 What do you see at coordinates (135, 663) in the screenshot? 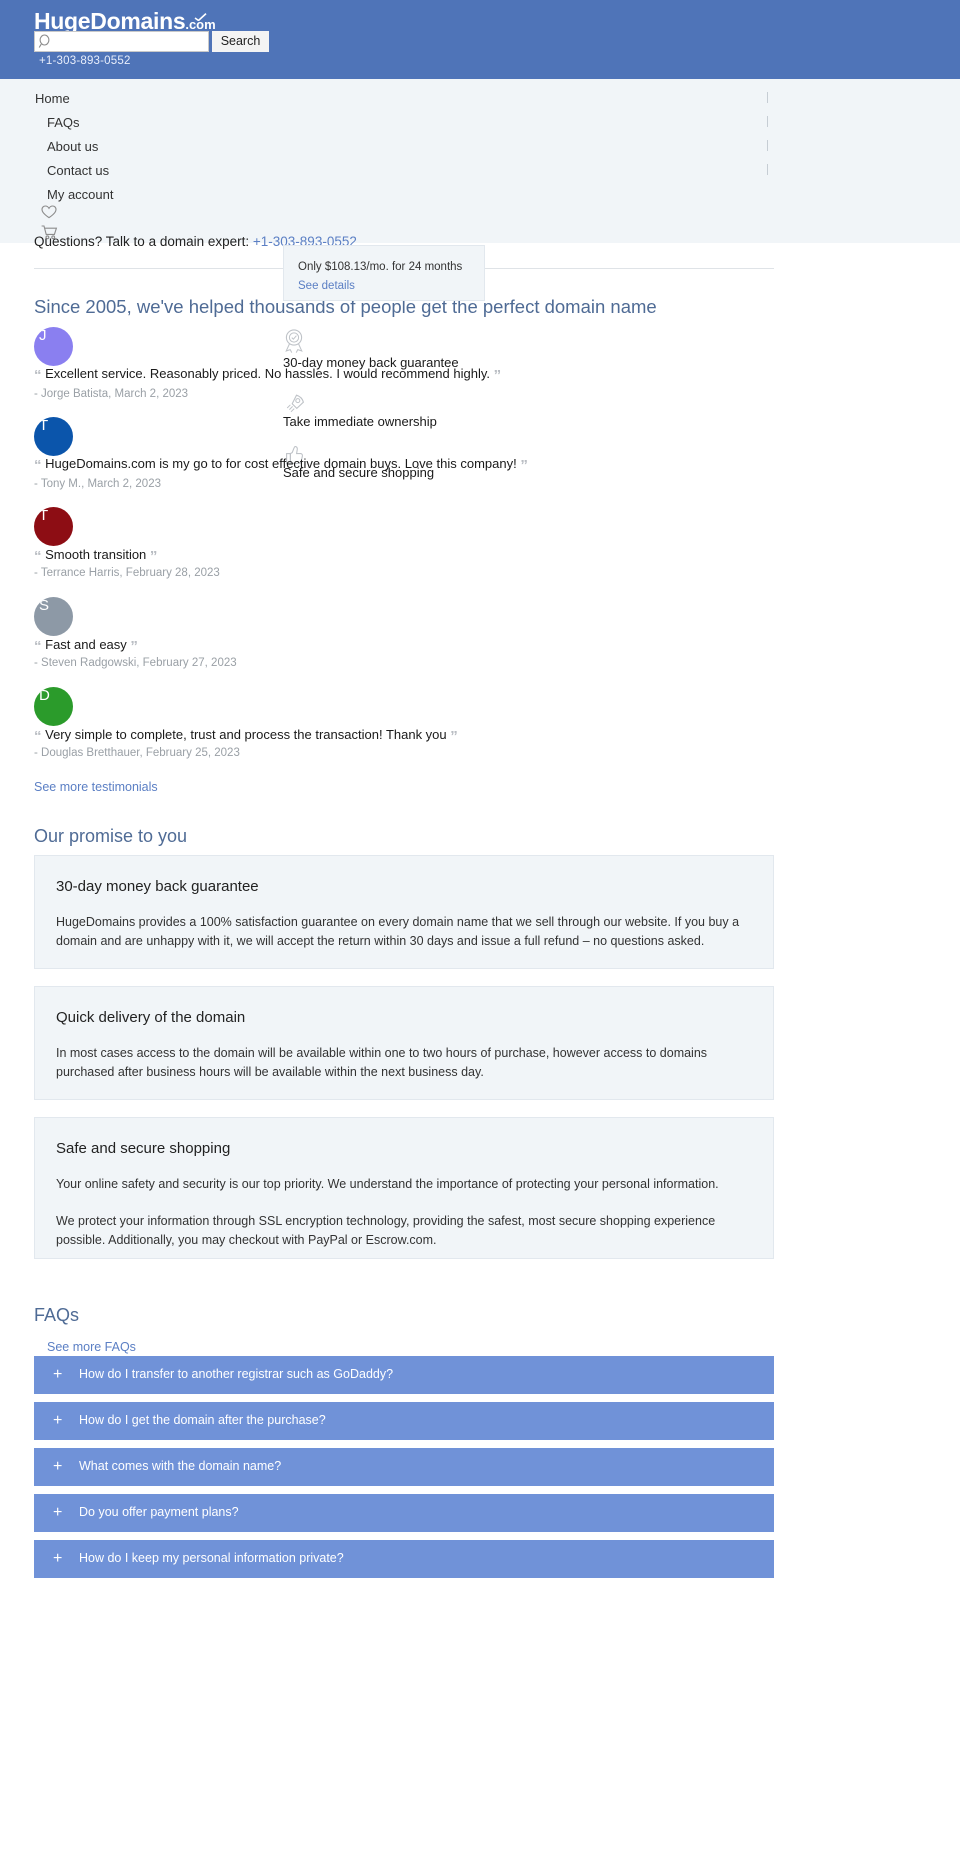
I see `testimonial-author: - Steven Radgowski, February 27, 2023` at bounding box center [135, 663].